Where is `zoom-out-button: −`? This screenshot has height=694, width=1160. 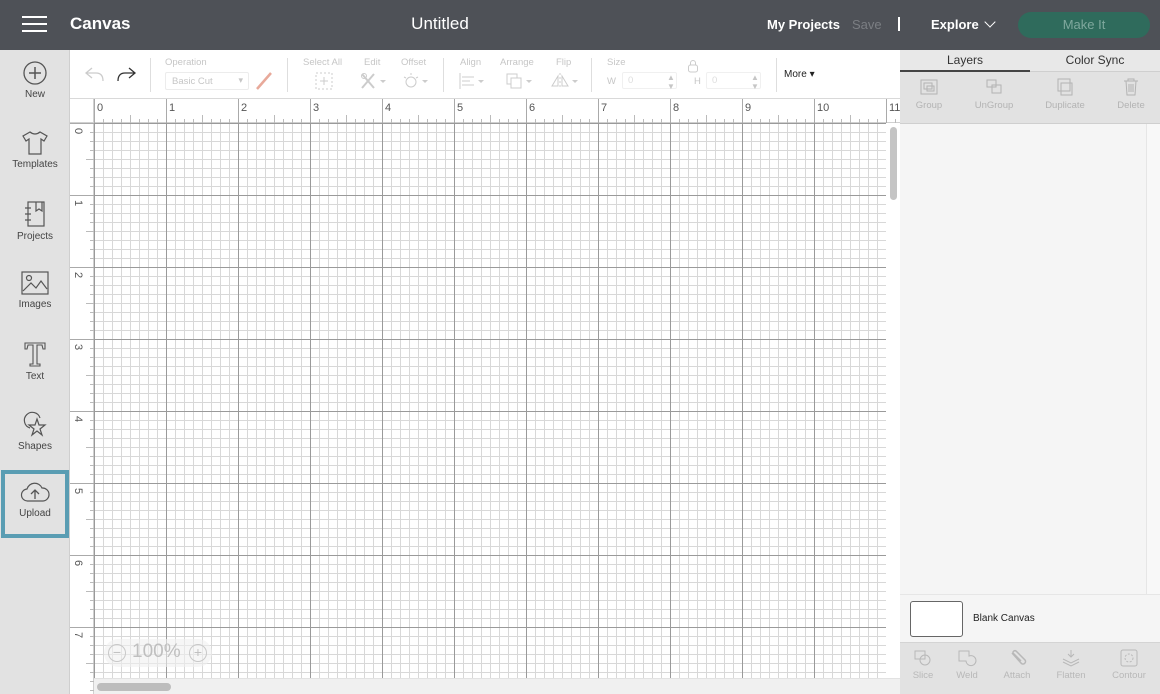
zoom-out-button: − is located at coordinates (117, 653).